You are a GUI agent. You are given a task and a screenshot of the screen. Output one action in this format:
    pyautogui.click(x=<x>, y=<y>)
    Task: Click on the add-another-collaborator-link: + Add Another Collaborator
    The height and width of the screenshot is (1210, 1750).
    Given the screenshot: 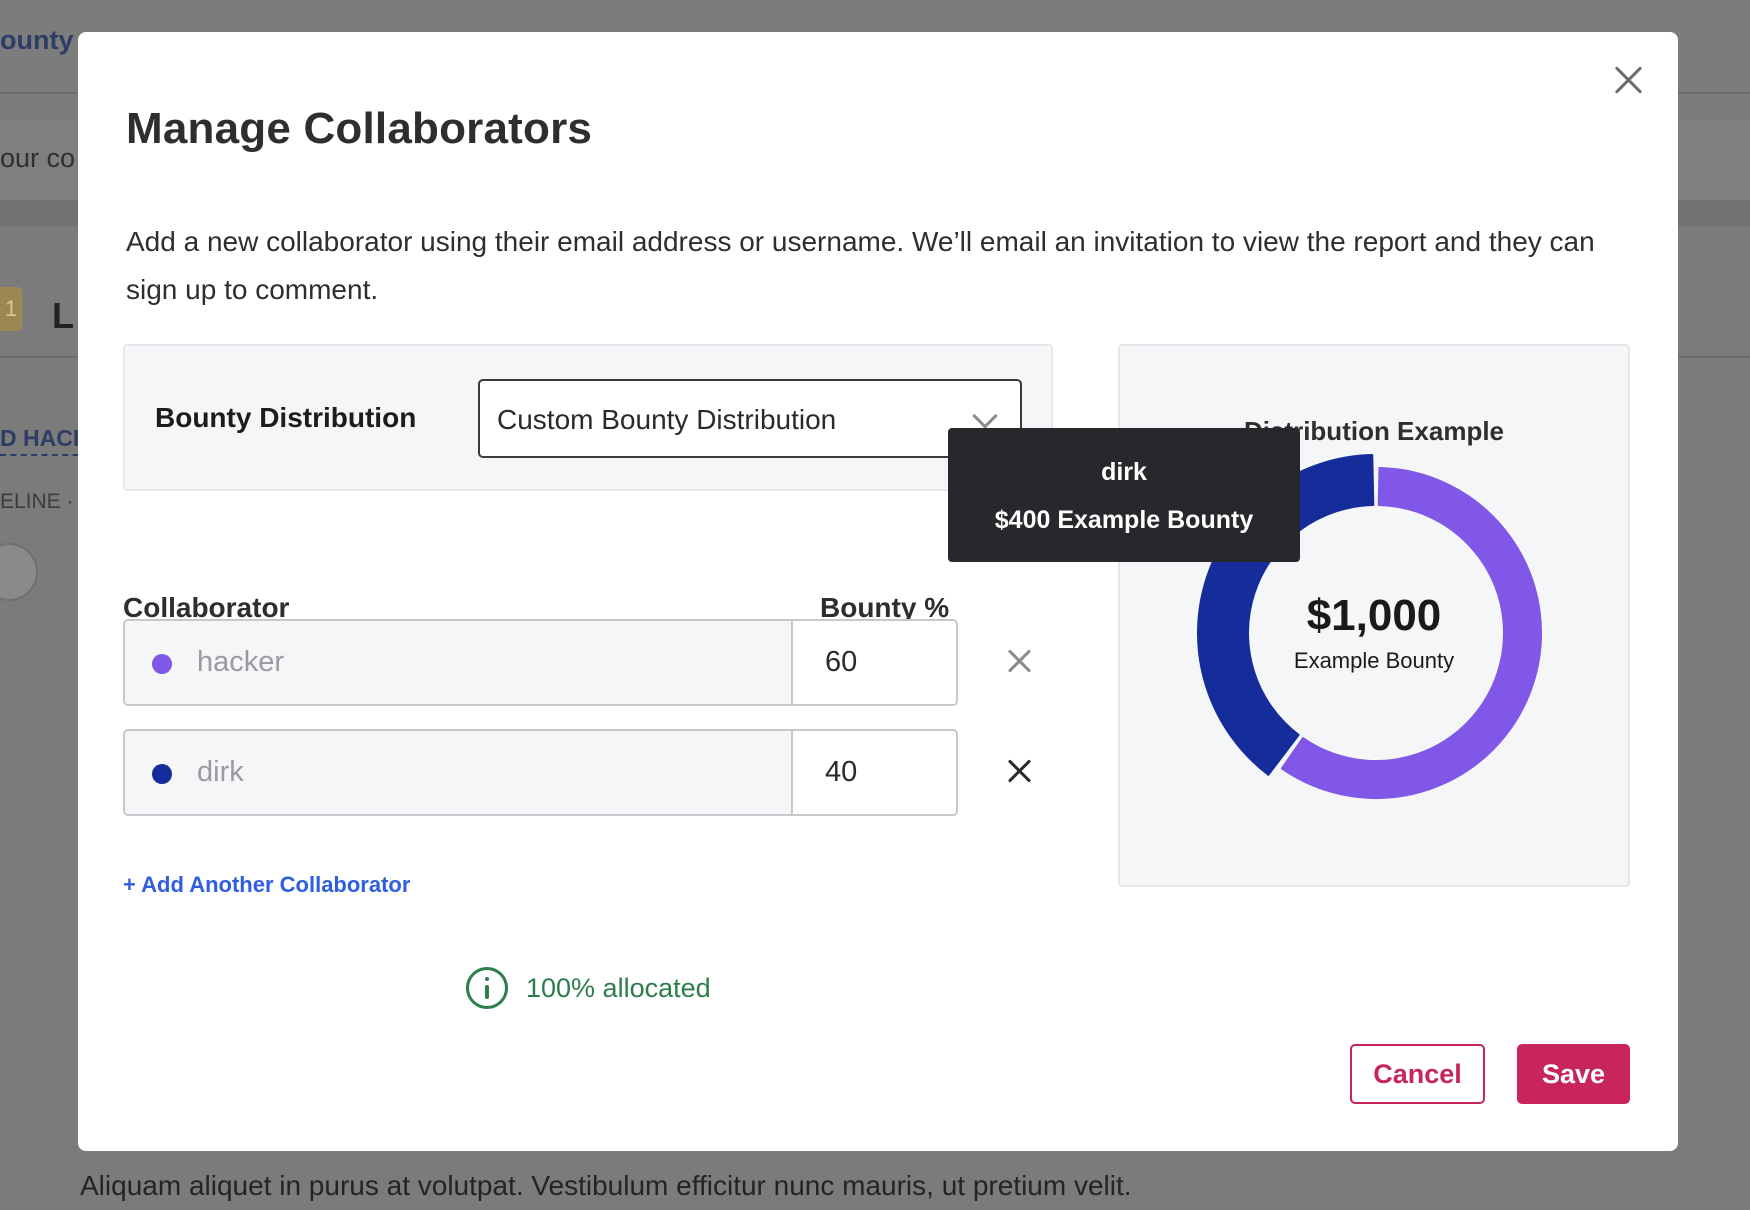 What is the action you would take?
    pyautogui.click(x=266, y=885)
    